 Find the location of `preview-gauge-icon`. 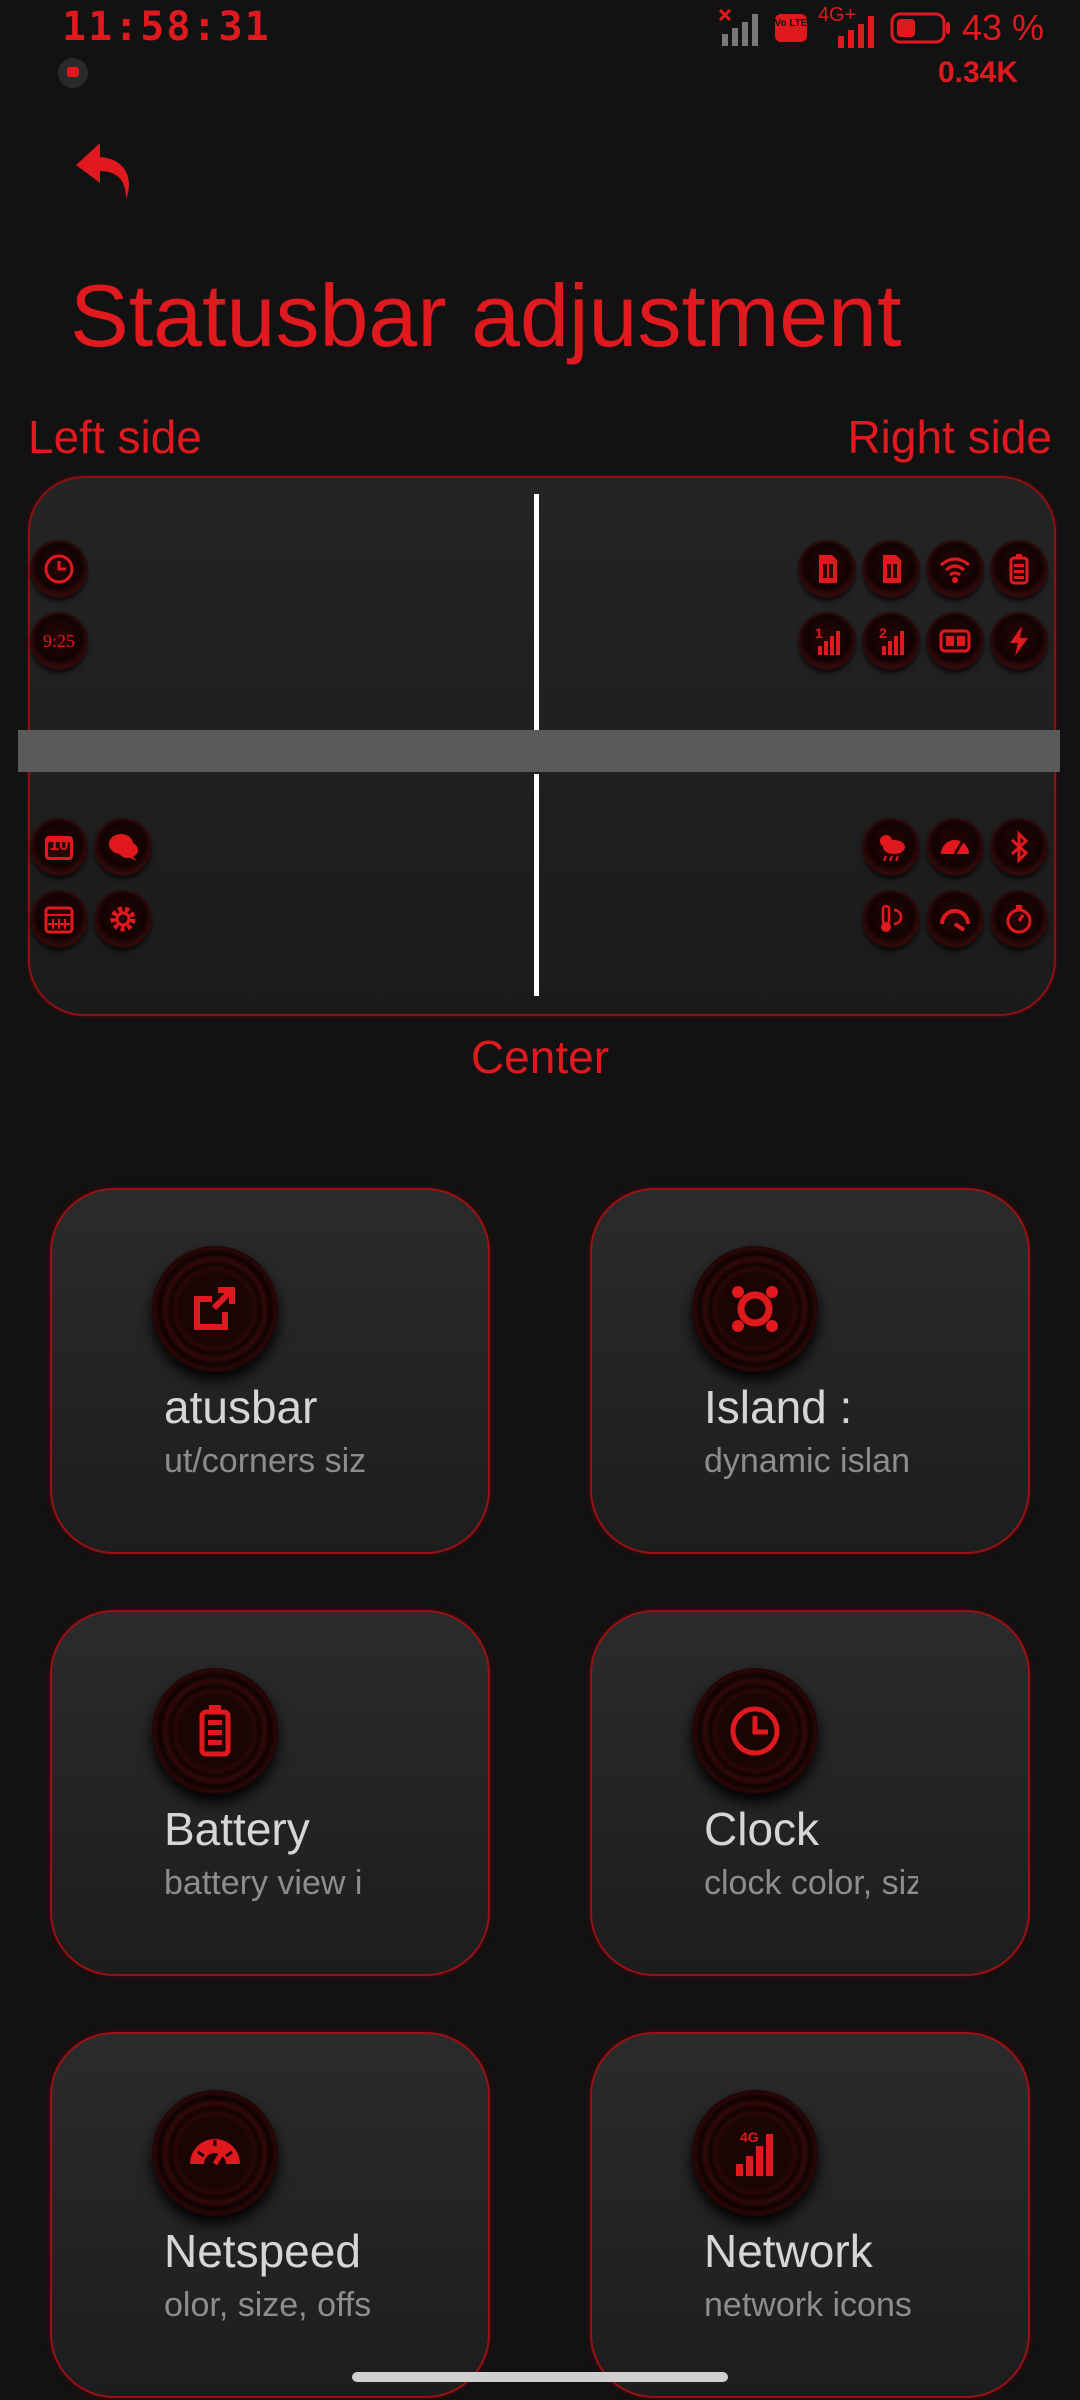

preview-gauge-icon is located at coordinates (955, 919).